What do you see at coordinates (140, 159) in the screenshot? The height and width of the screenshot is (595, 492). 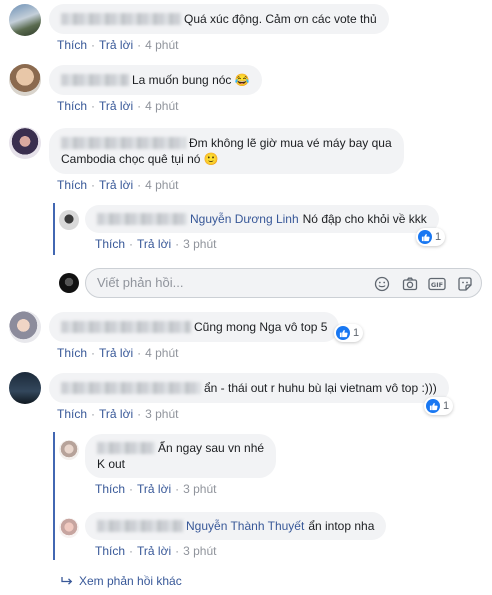 I see `comment-text-line2: Cambodia chọc quê tụi nó 🙂` at bounding box center [140, 159].